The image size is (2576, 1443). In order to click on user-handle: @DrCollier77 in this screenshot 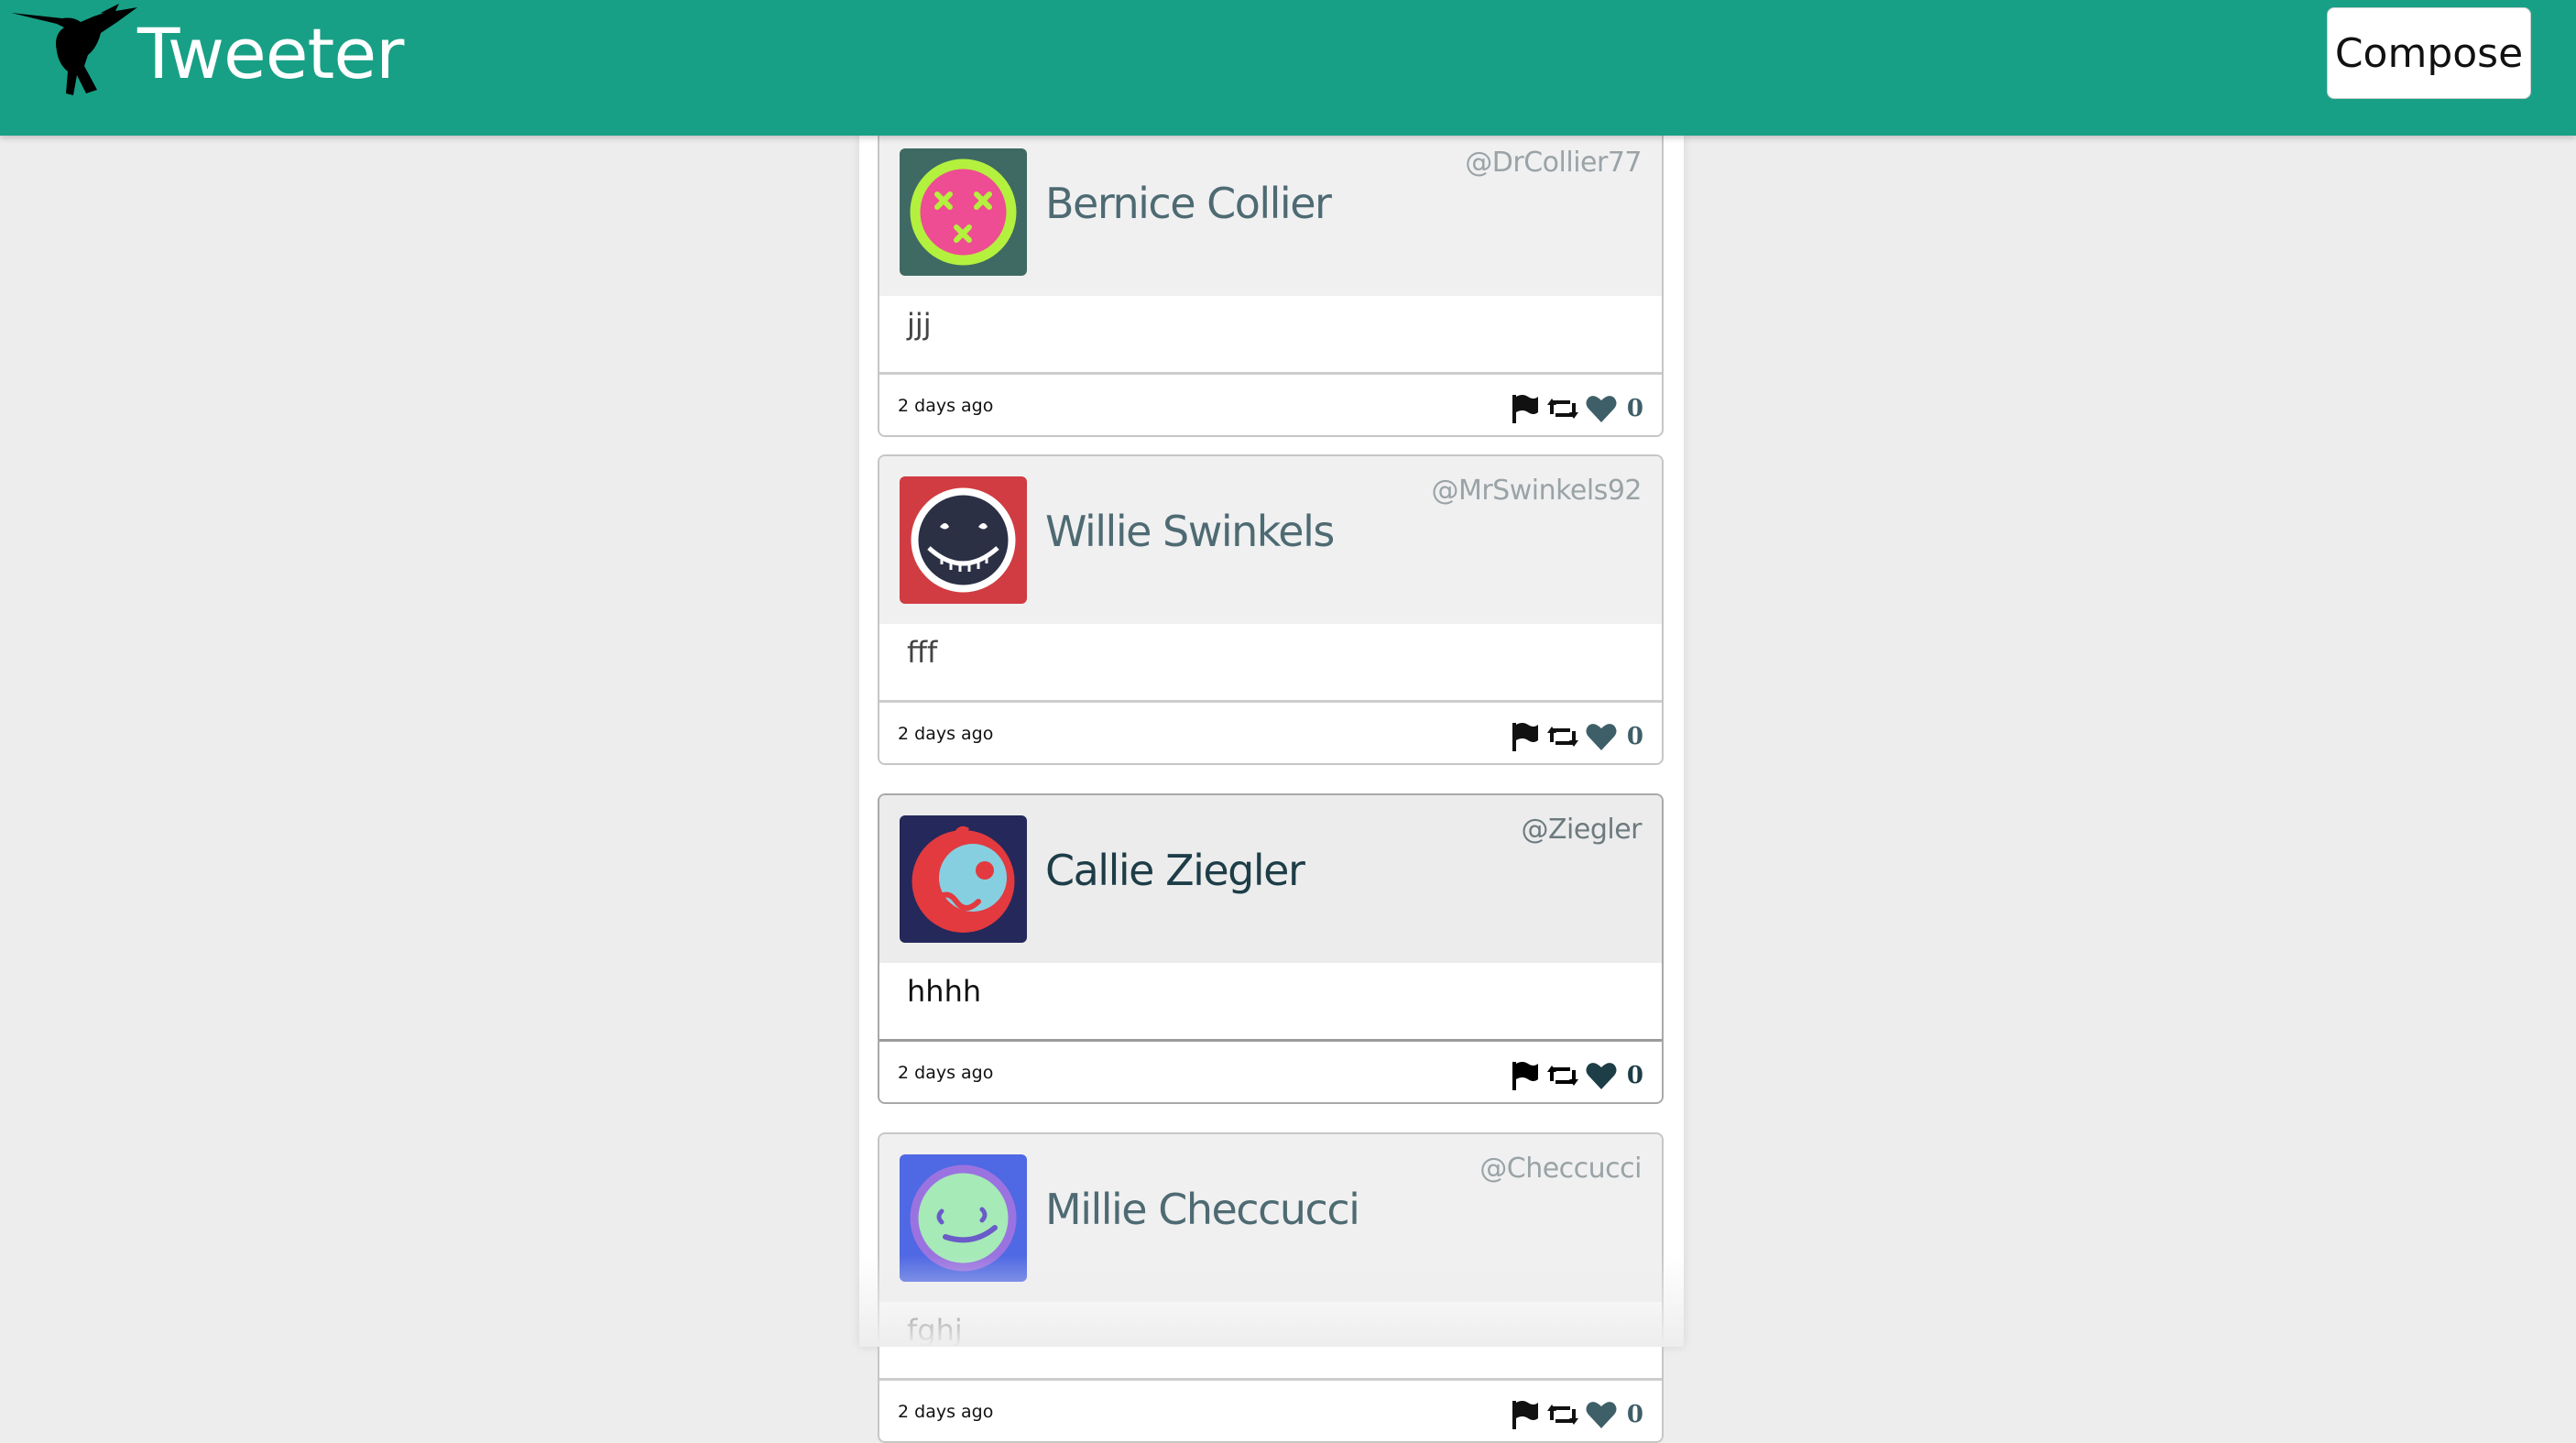, I will do `click(1554, 163)`.